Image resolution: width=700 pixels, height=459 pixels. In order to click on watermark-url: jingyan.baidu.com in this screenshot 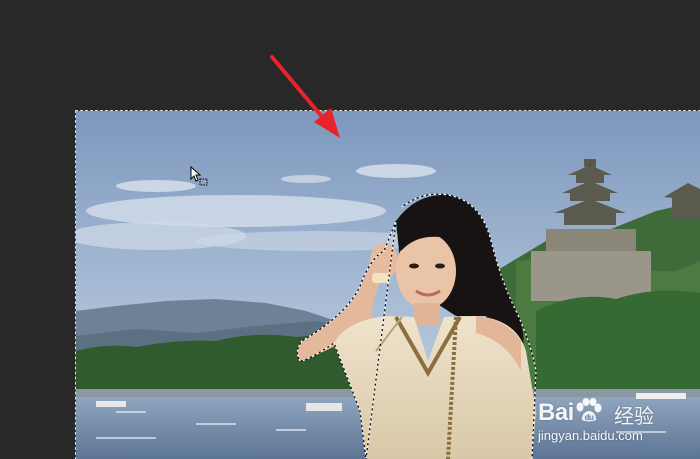, I will do `click(590, 435)`.